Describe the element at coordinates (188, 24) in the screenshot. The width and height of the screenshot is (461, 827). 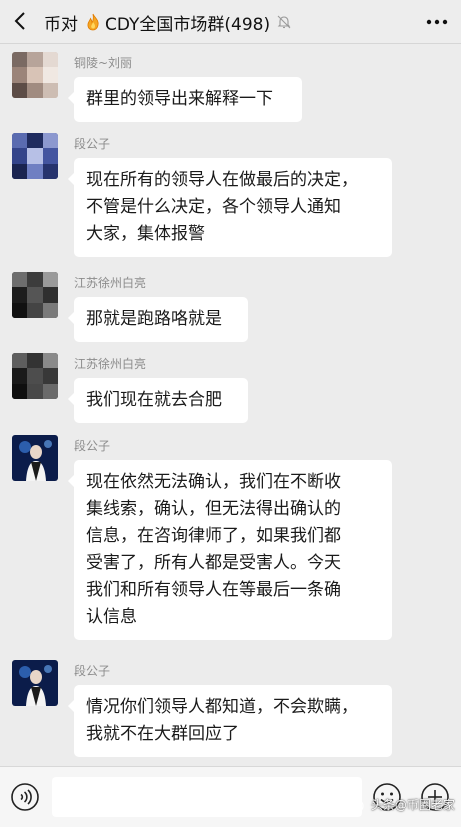
I see `chat-title-main: CDY全国市场群(498)` at that location.